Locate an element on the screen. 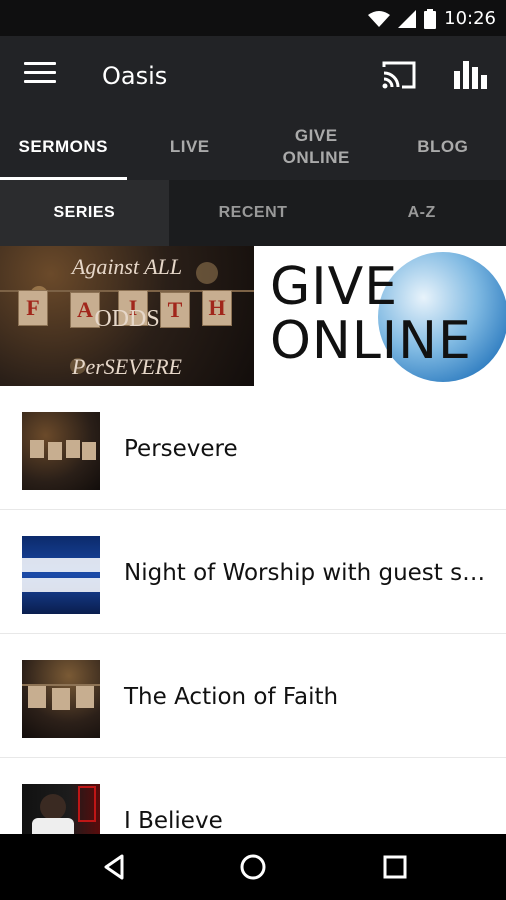 The image size is (506, 900). tab-blog-label: BLOG is located at coordinates (443, 146).